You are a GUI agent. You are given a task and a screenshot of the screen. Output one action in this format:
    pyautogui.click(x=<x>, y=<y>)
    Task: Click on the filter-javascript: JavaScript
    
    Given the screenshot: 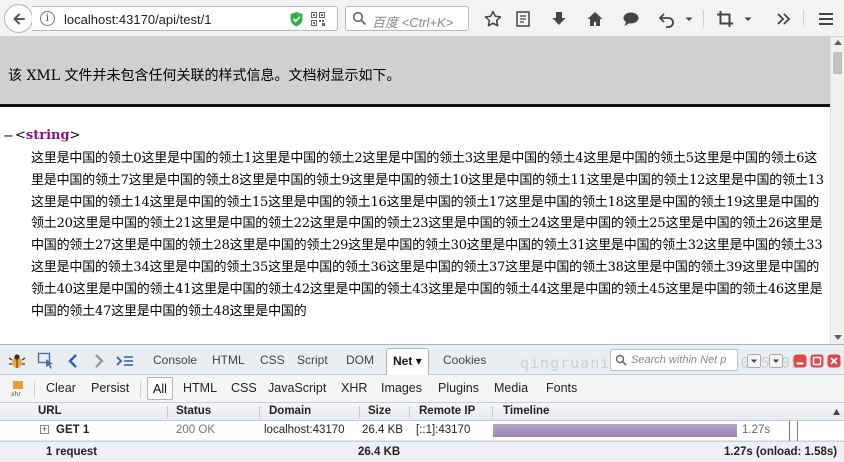 What is the action you would take?
    pyautogui.click(x=297, y=388)
    